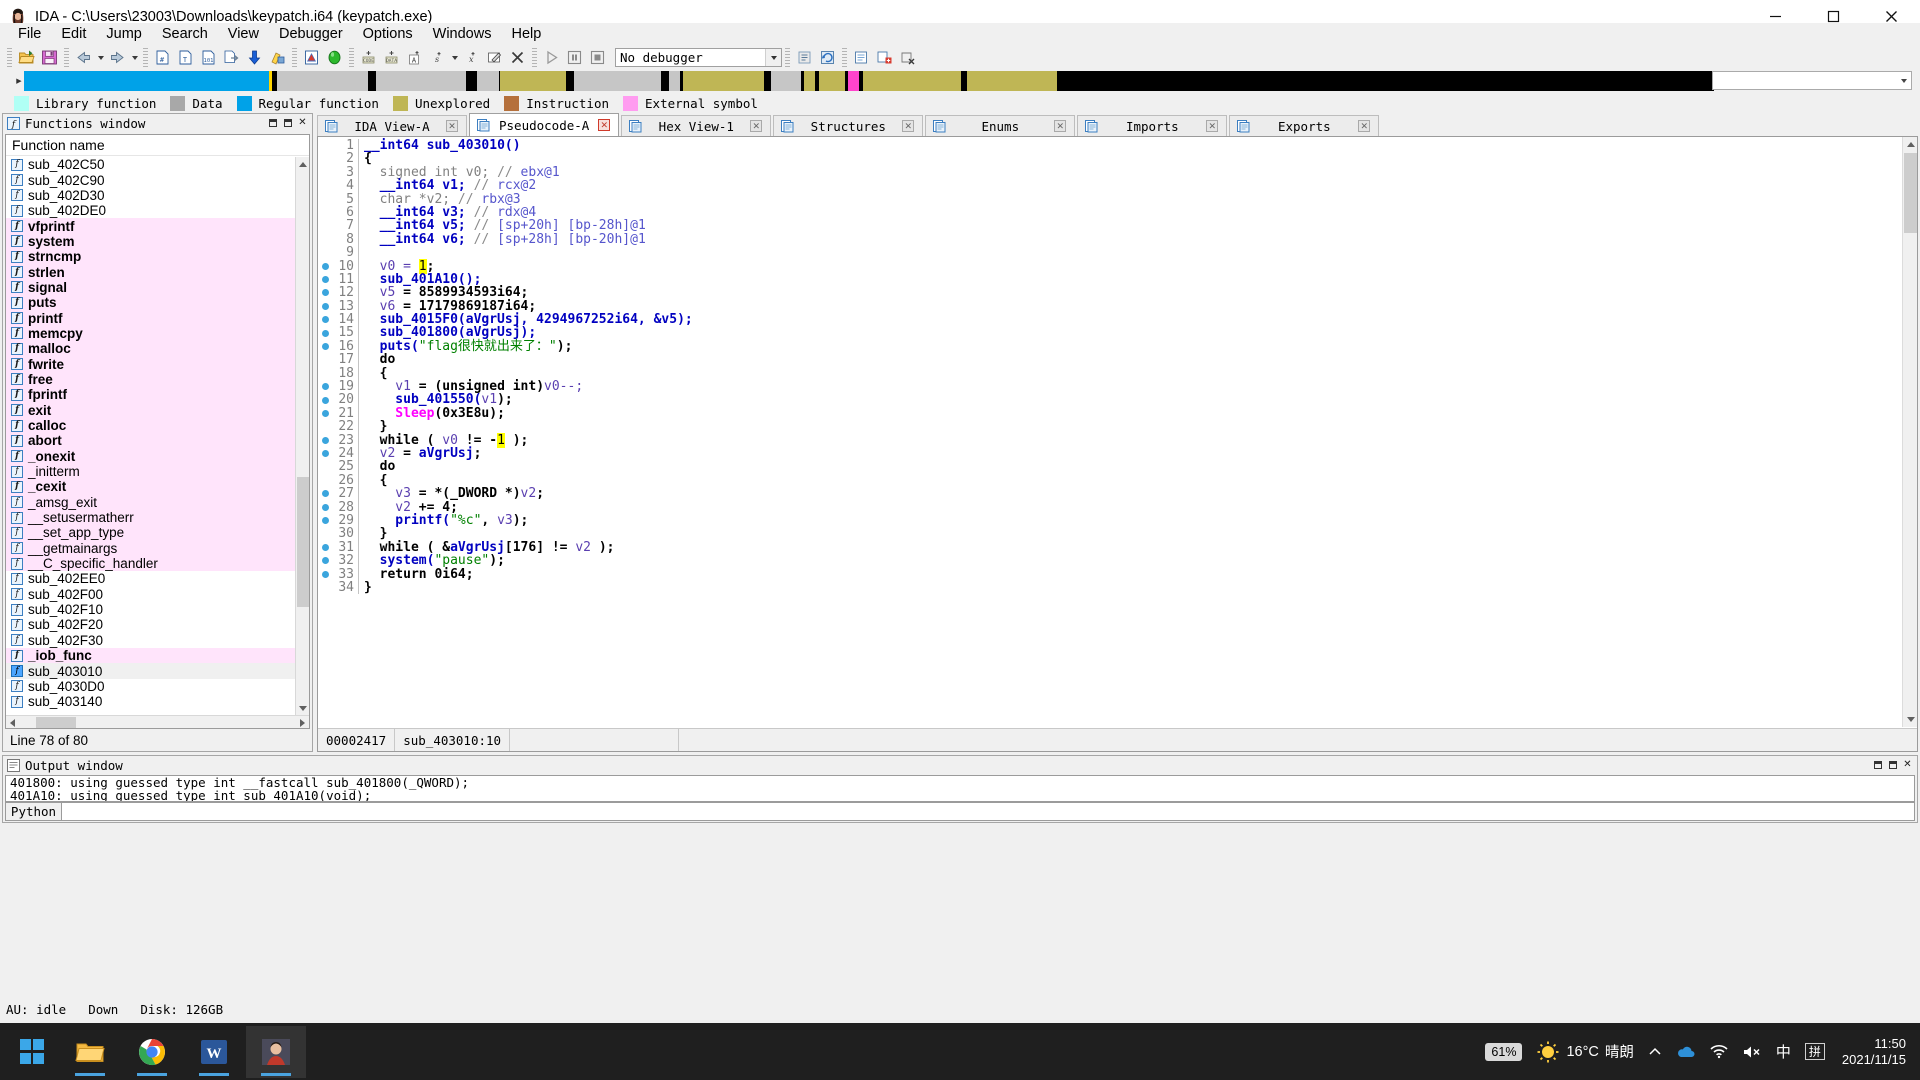 Image resolution: width=1920 pixels, height=1080 pixels. Describe the element at coordinates (185, 57) in the screenshot. I see `search-text-icon: T` at that location.